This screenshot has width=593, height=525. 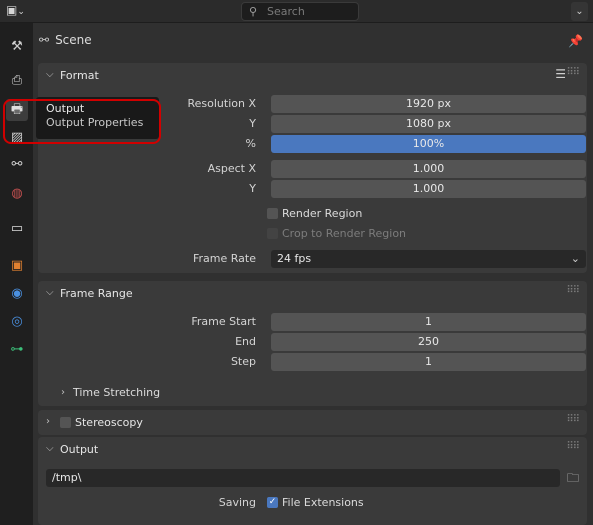 What do you see at coordinates (428, 124) in the screenshot?
I see `resolution-y-field: 1080 px` at bounding box center [428, 124].